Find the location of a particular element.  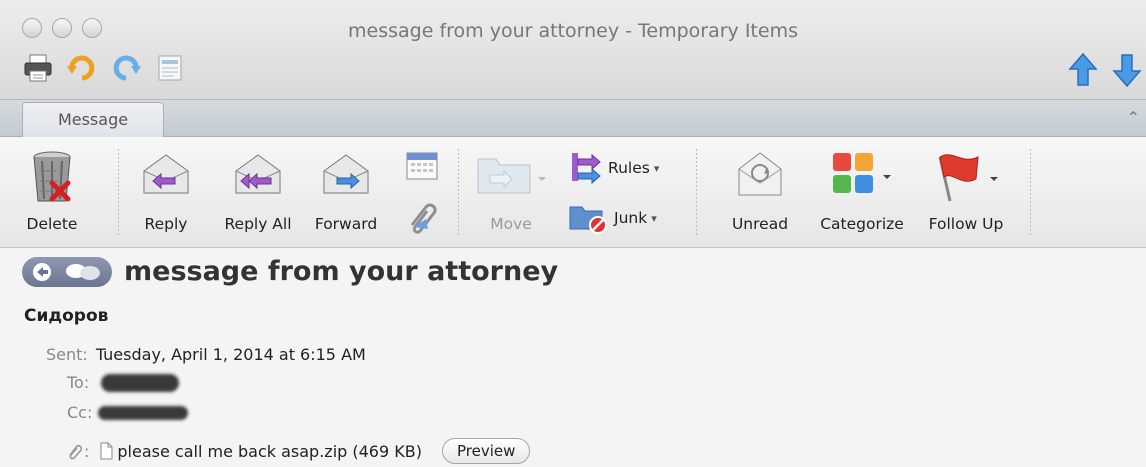

attachment-colon: : is located at coordinates (87, 451).